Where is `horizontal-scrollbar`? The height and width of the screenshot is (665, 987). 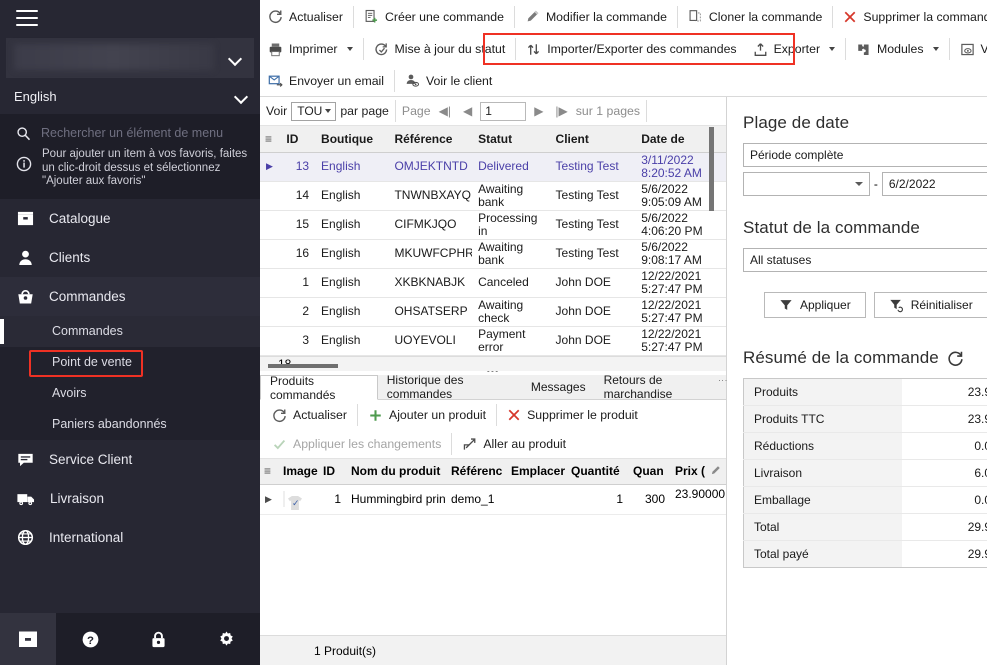
horizontal-scrollbar is located at coordinates (303, 365).